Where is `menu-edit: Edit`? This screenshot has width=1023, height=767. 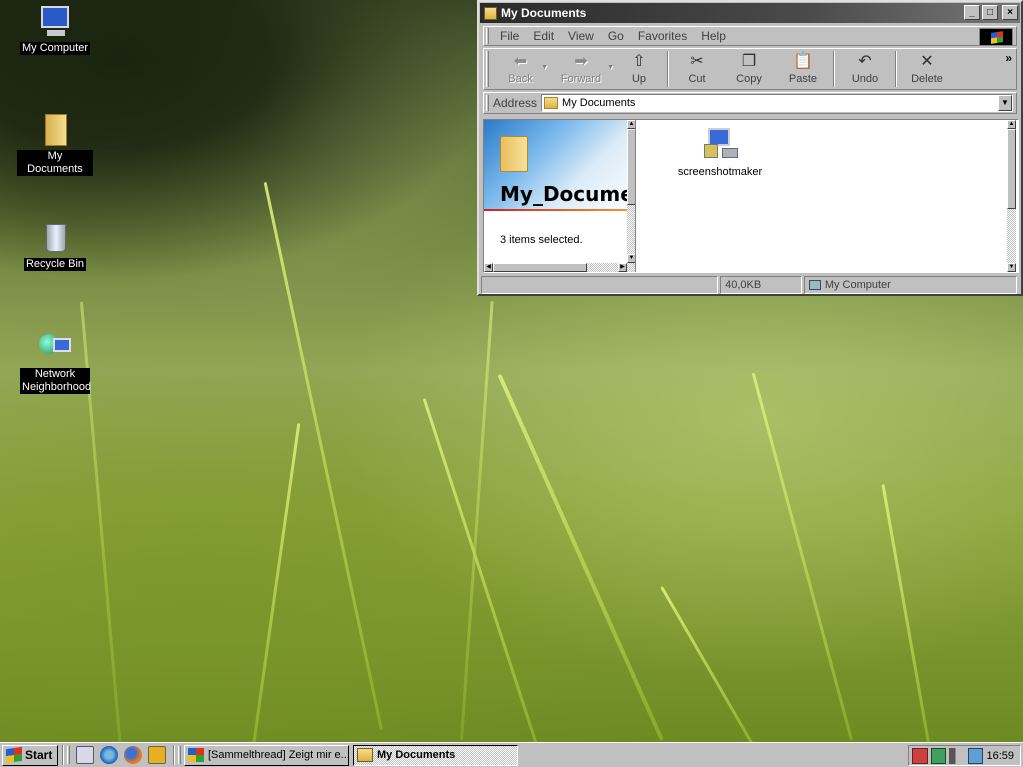
menu-edit: Edit is located at coordinates (543, 36).